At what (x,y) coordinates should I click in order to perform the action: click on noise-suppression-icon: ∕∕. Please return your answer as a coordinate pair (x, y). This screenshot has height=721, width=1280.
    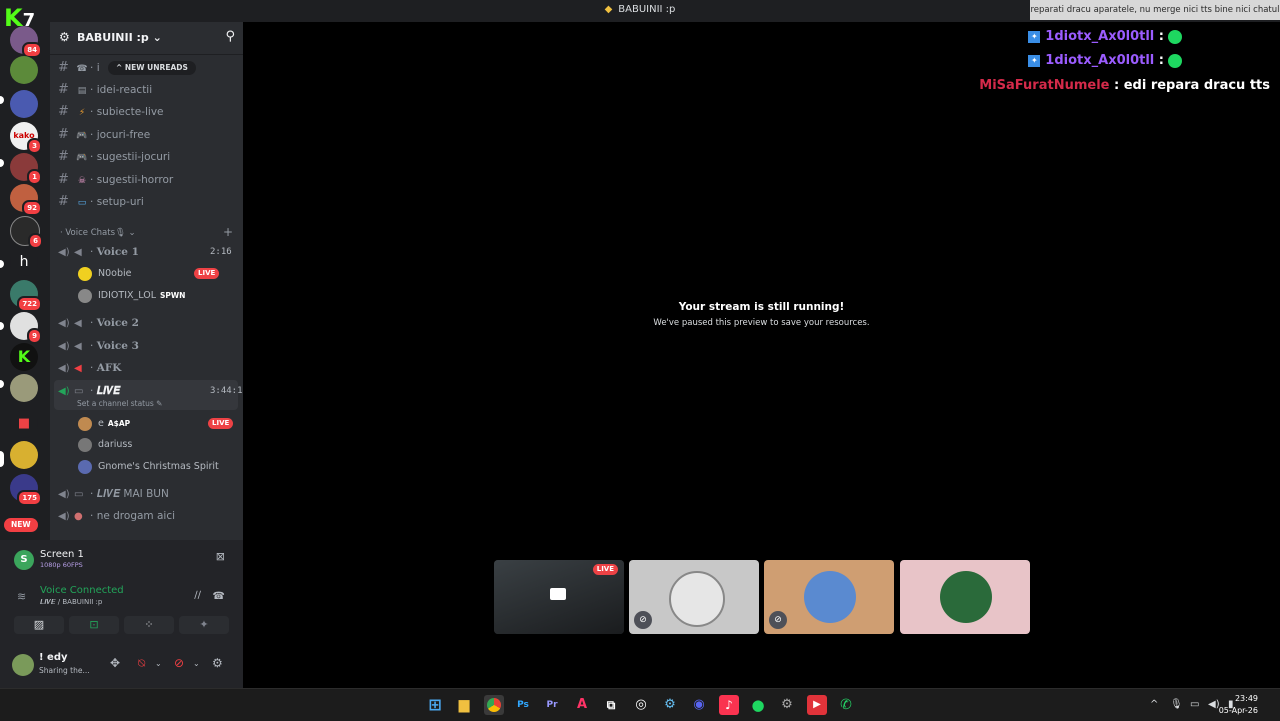
    Looking at the image, I should click on (197, 595).